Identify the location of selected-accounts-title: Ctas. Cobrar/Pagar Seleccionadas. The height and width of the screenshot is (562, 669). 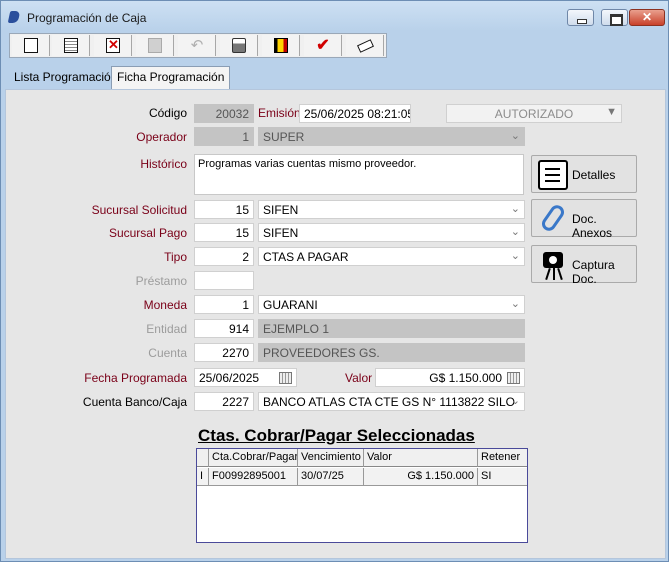
(336, 435).